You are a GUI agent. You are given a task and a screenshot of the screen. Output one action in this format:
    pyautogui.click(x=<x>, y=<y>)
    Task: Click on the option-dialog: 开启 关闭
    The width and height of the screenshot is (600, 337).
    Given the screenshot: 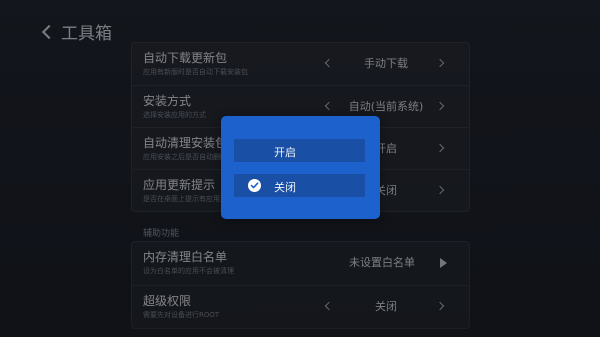 What is the action you would take?
    pyautogui.click(x=300, y=167)
    